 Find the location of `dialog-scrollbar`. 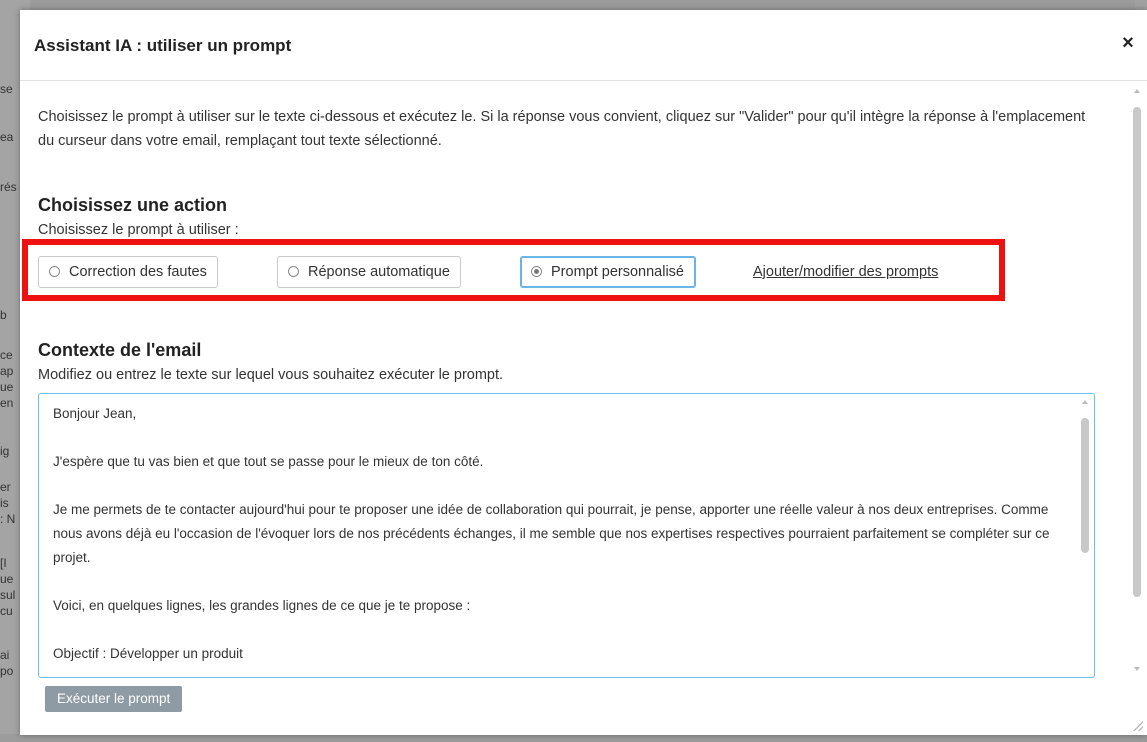

dialog-scrollbar is located at coordinates (1137, 380).